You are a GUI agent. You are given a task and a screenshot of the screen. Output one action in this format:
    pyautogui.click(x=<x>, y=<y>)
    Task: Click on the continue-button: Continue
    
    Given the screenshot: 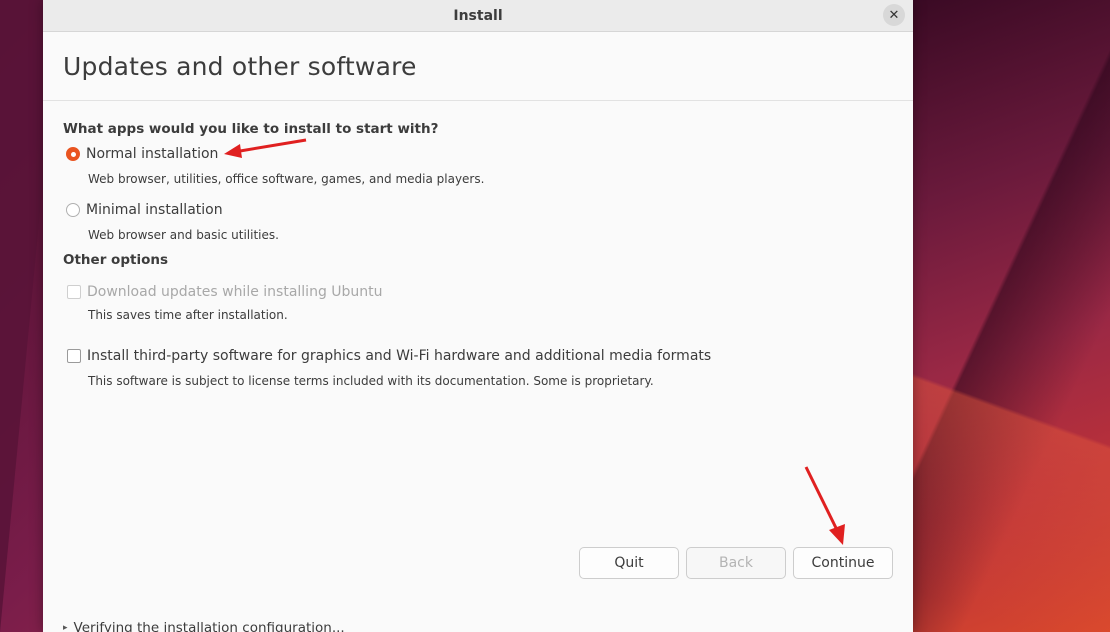 What is the action you would take?
    pyautogui.click(x=843, y=563)
    